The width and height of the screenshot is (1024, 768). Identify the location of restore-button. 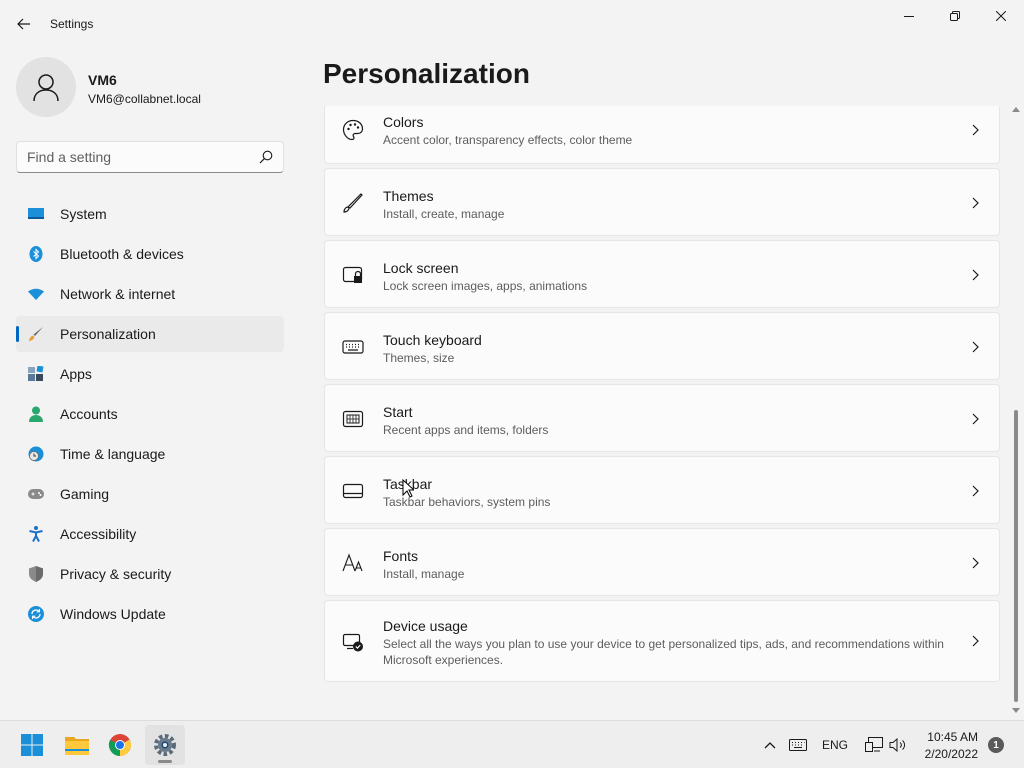
(955, 16).